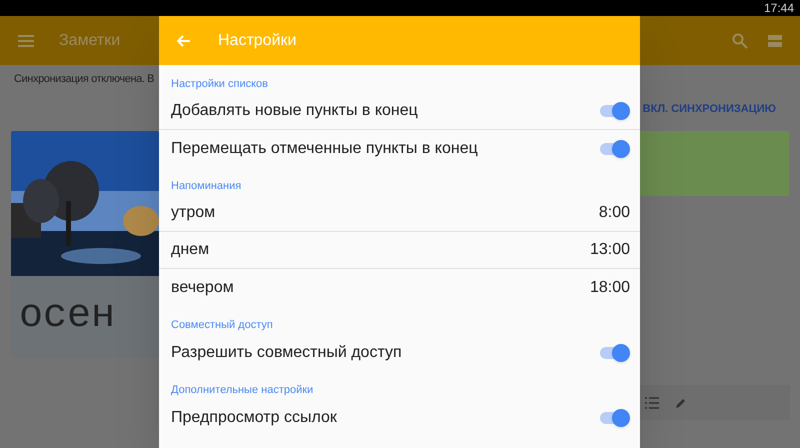  I want to click on settings-row: утром 8:00, so click(399, 213).